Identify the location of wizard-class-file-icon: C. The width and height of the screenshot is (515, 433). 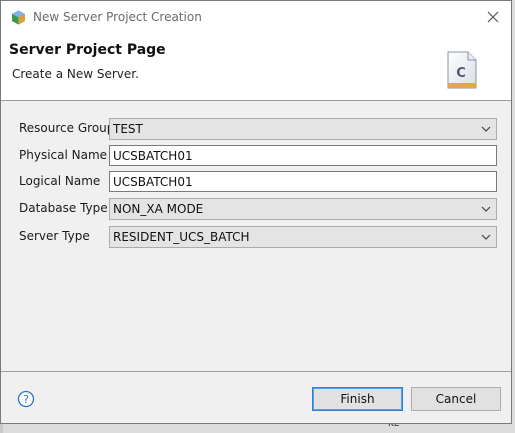
(462, 70).